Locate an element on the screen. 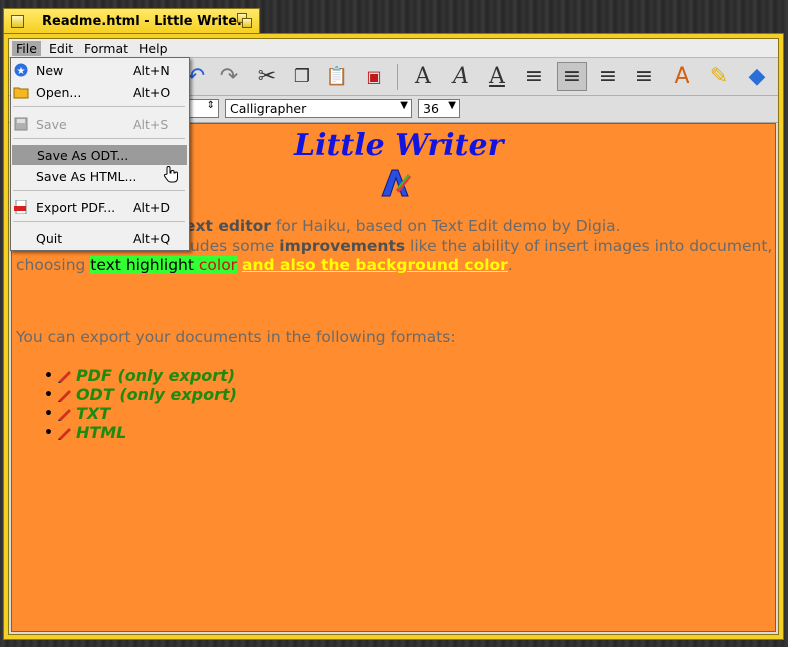 The height and width of the screenshot is (647, 788). menu-item-label: Quit is located at coordinates (49, 238).